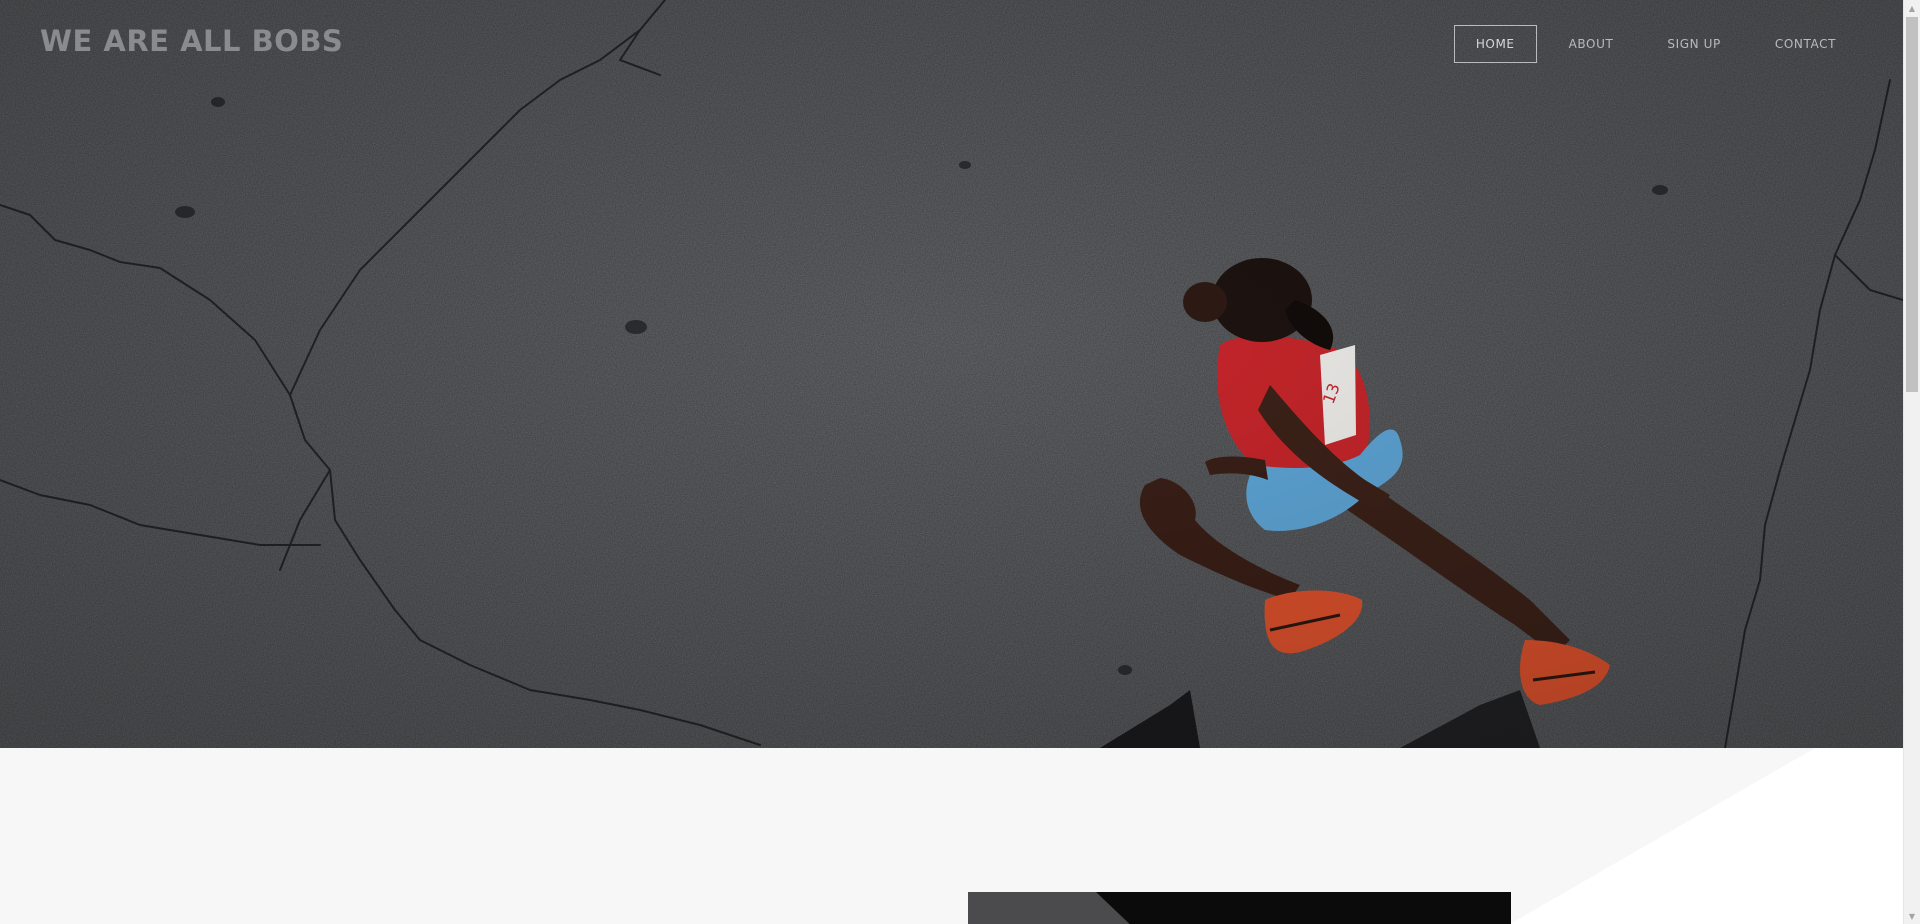  I want to click on content-image-preview, so click(1239, 908).